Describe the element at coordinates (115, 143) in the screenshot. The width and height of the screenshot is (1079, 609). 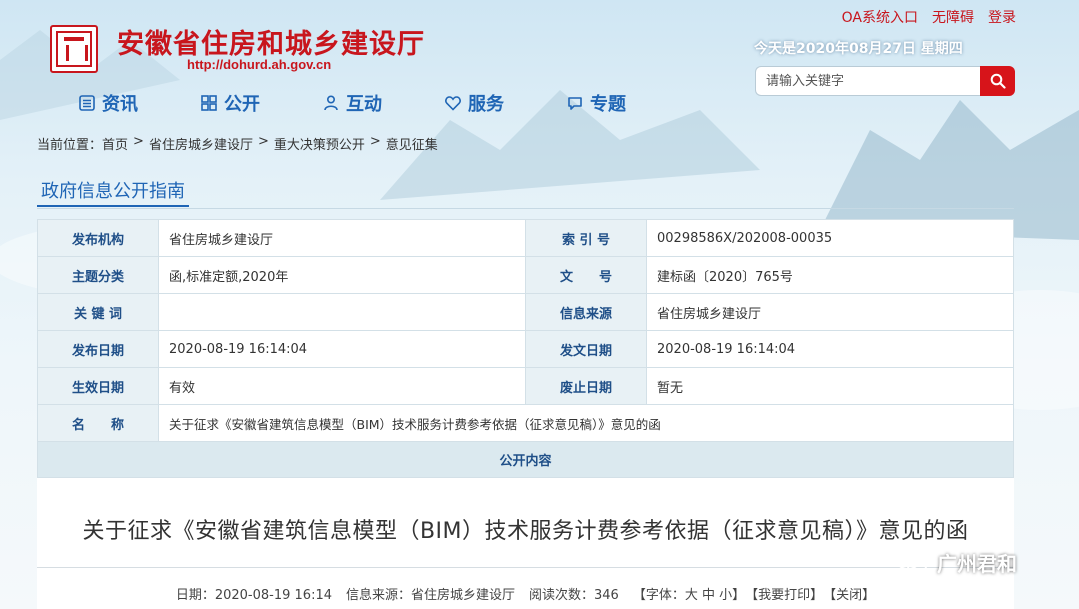
I see `breadcrumb-home: 首页` at that location.